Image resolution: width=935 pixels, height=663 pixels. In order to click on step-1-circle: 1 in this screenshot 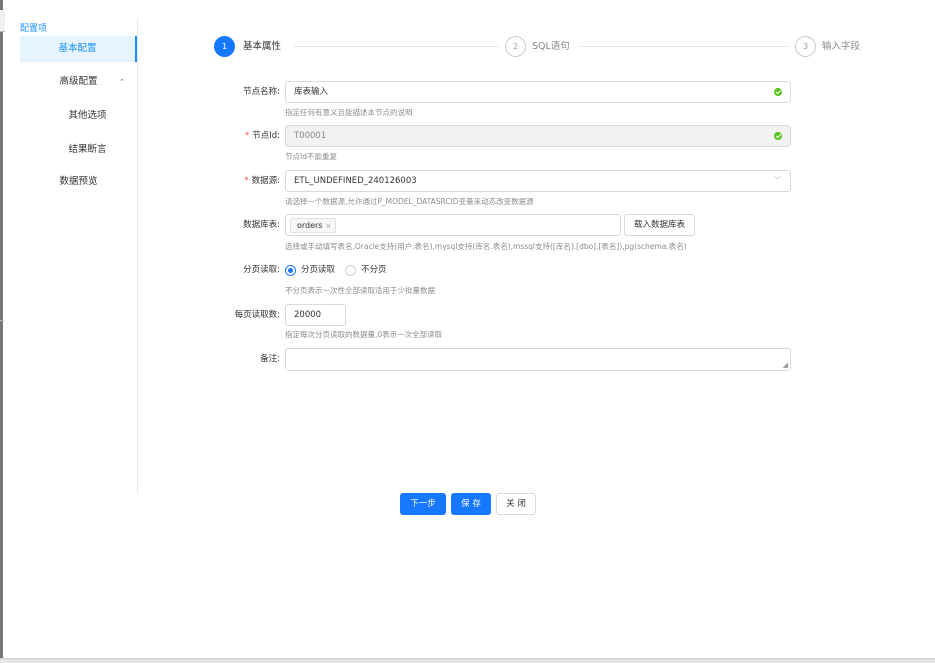, I will do `click(224, 46)`.